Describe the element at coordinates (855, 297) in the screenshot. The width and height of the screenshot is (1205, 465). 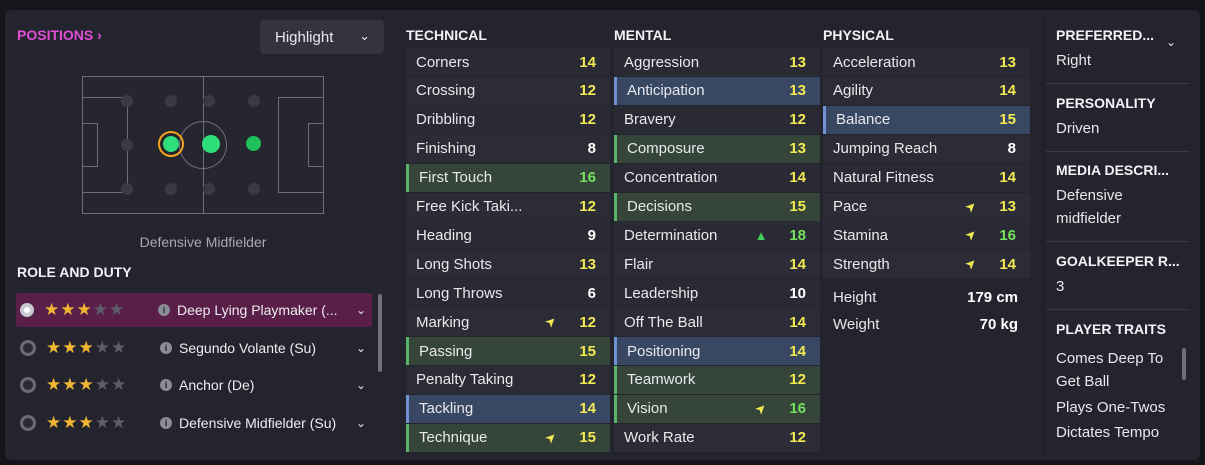
I see `height-label: Height` at that location.